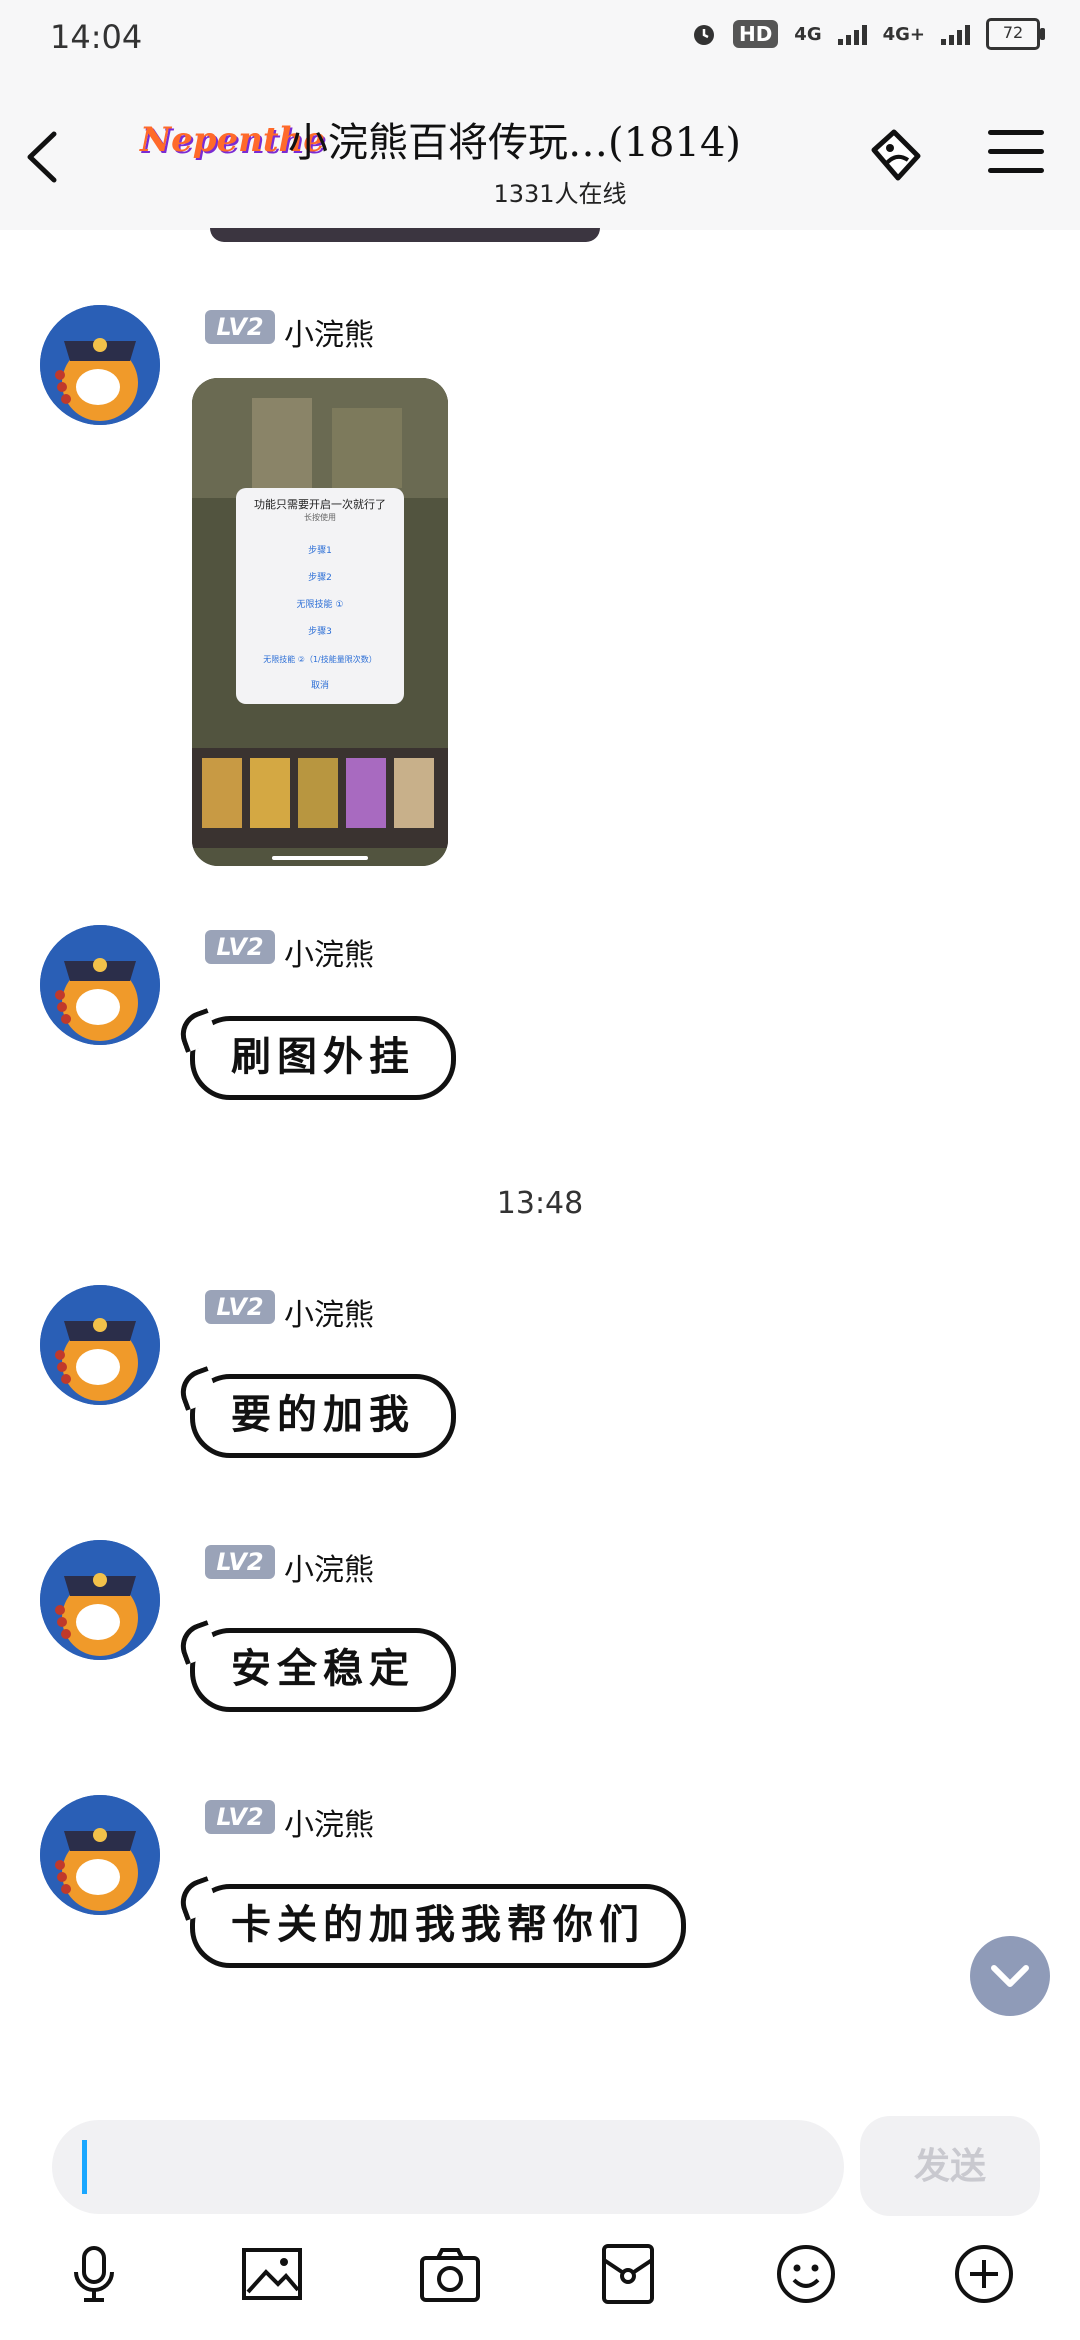  Describe the element at coordinates (540, 1203) in the screenshot. I see `time-separator: 13:48` at that location.